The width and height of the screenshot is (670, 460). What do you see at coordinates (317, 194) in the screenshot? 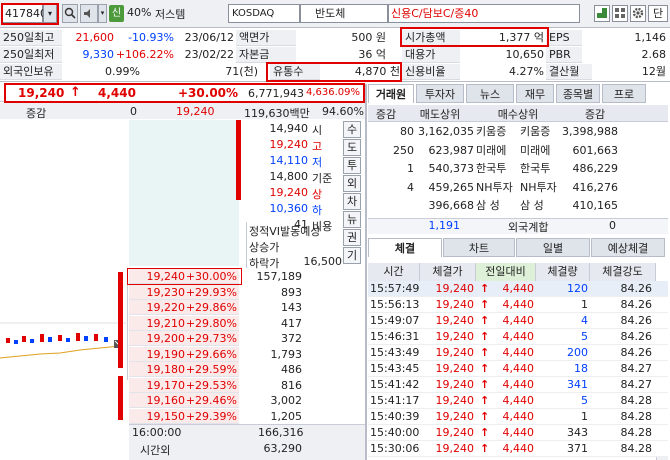
I see `summary-label: 상` at bounding box center [317, 194].